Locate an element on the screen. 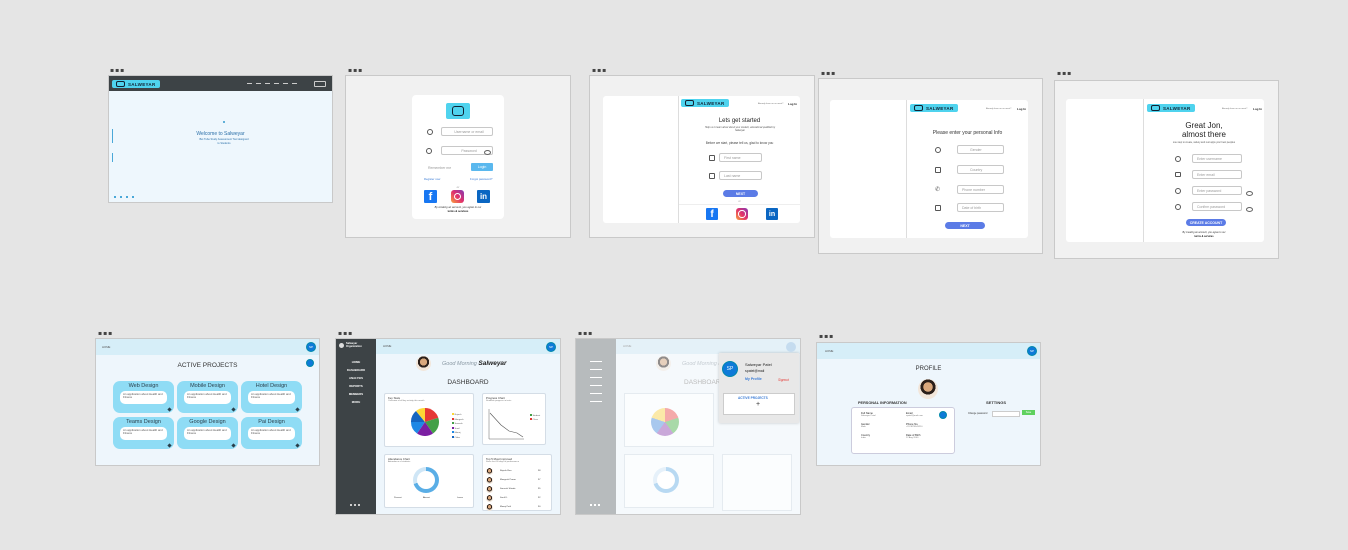 This screenshot has height=550, width=1348. personal-header-login: Log In is located at coordinates (1021, 109).